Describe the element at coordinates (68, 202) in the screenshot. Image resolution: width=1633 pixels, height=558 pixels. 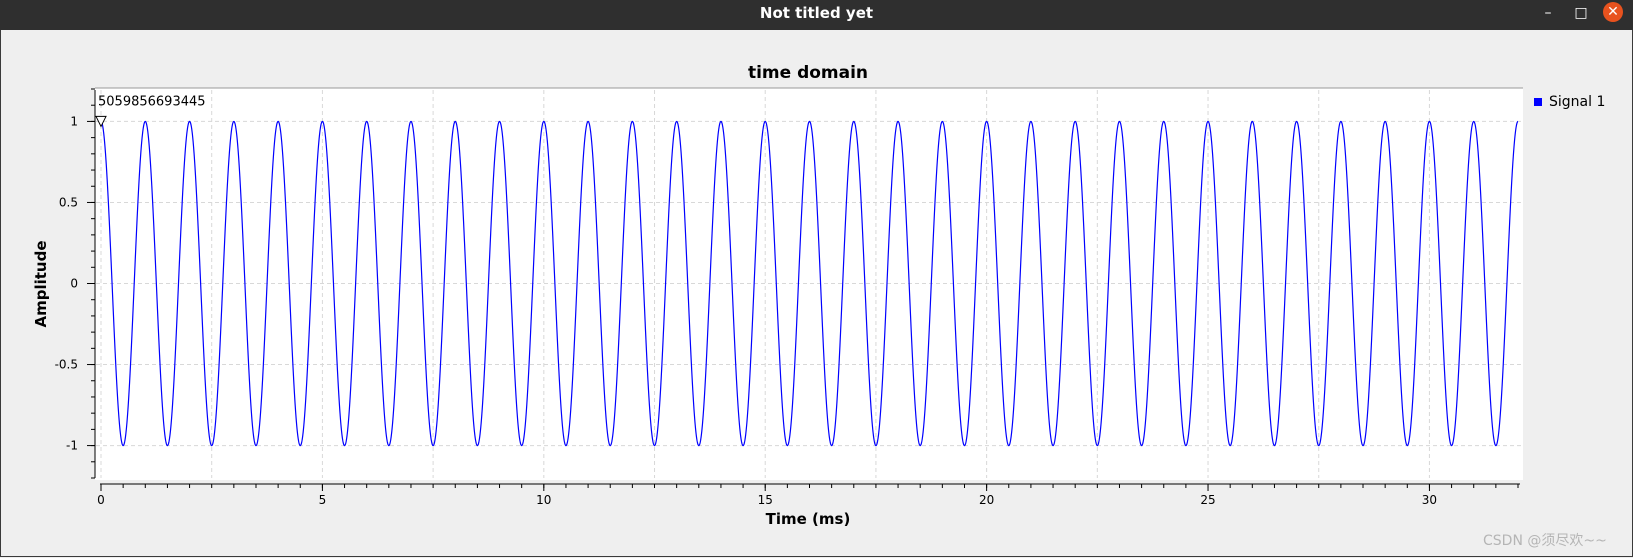
I see `y-tick-label: 0.5` at that location.